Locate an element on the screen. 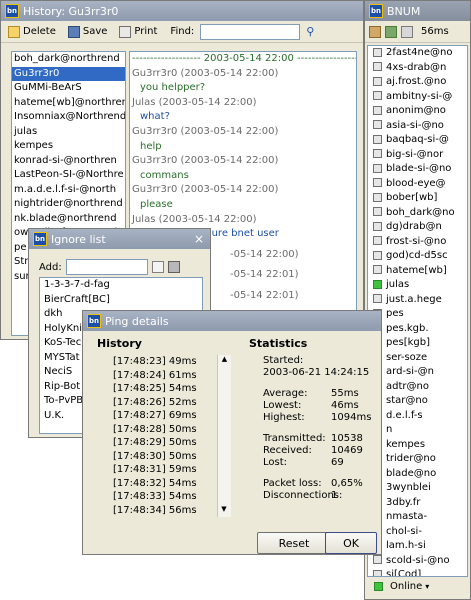  chat-author: Julas (2003-05-14 22:00) is located at coordinates (194, 102).